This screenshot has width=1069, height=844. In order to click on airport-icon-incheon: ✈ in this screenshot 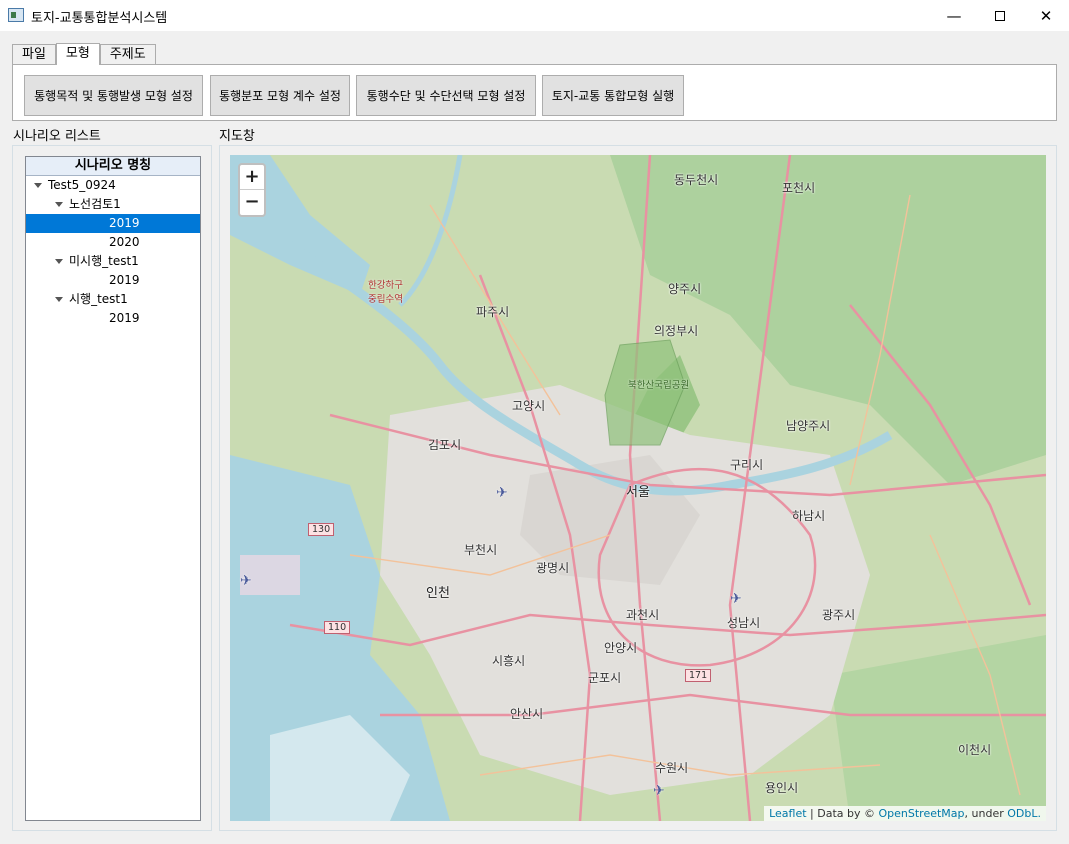, I will do `click(246, 581)`.